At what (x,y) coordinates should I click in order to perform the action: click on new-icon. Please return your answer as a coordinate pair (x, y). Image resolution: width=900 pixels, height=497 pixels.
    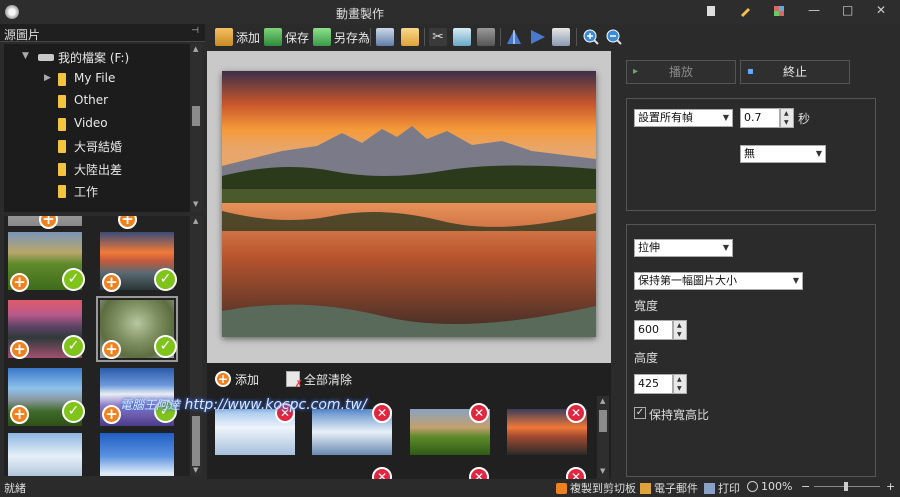
    Looking at the image, I should click on (712, 12).